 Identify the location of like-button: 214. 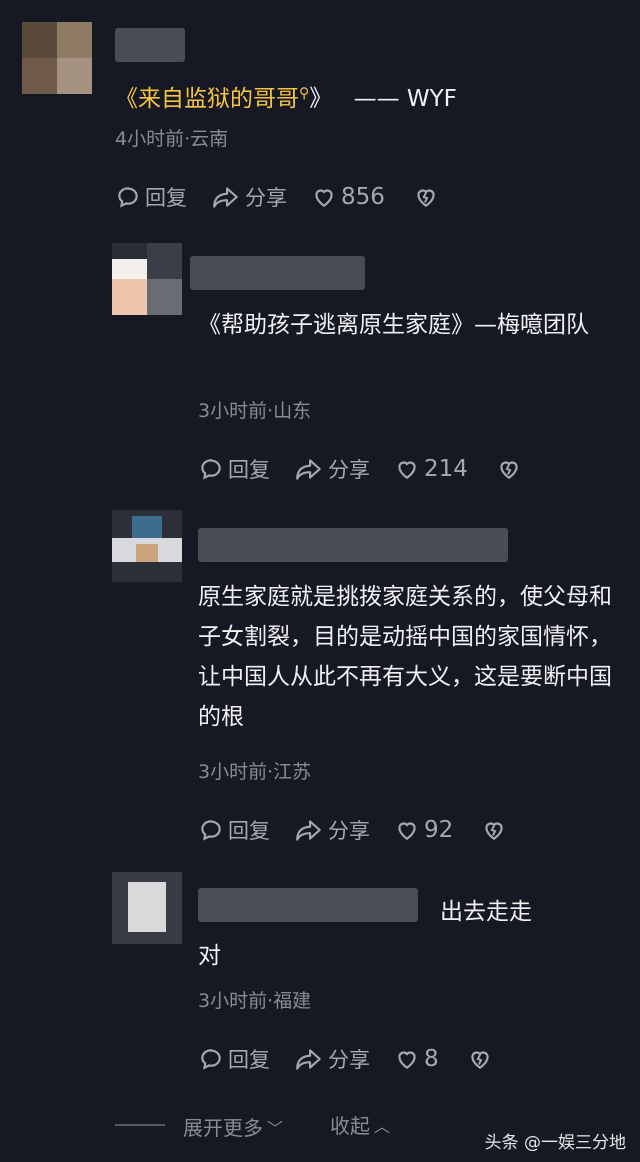
(431, 469).